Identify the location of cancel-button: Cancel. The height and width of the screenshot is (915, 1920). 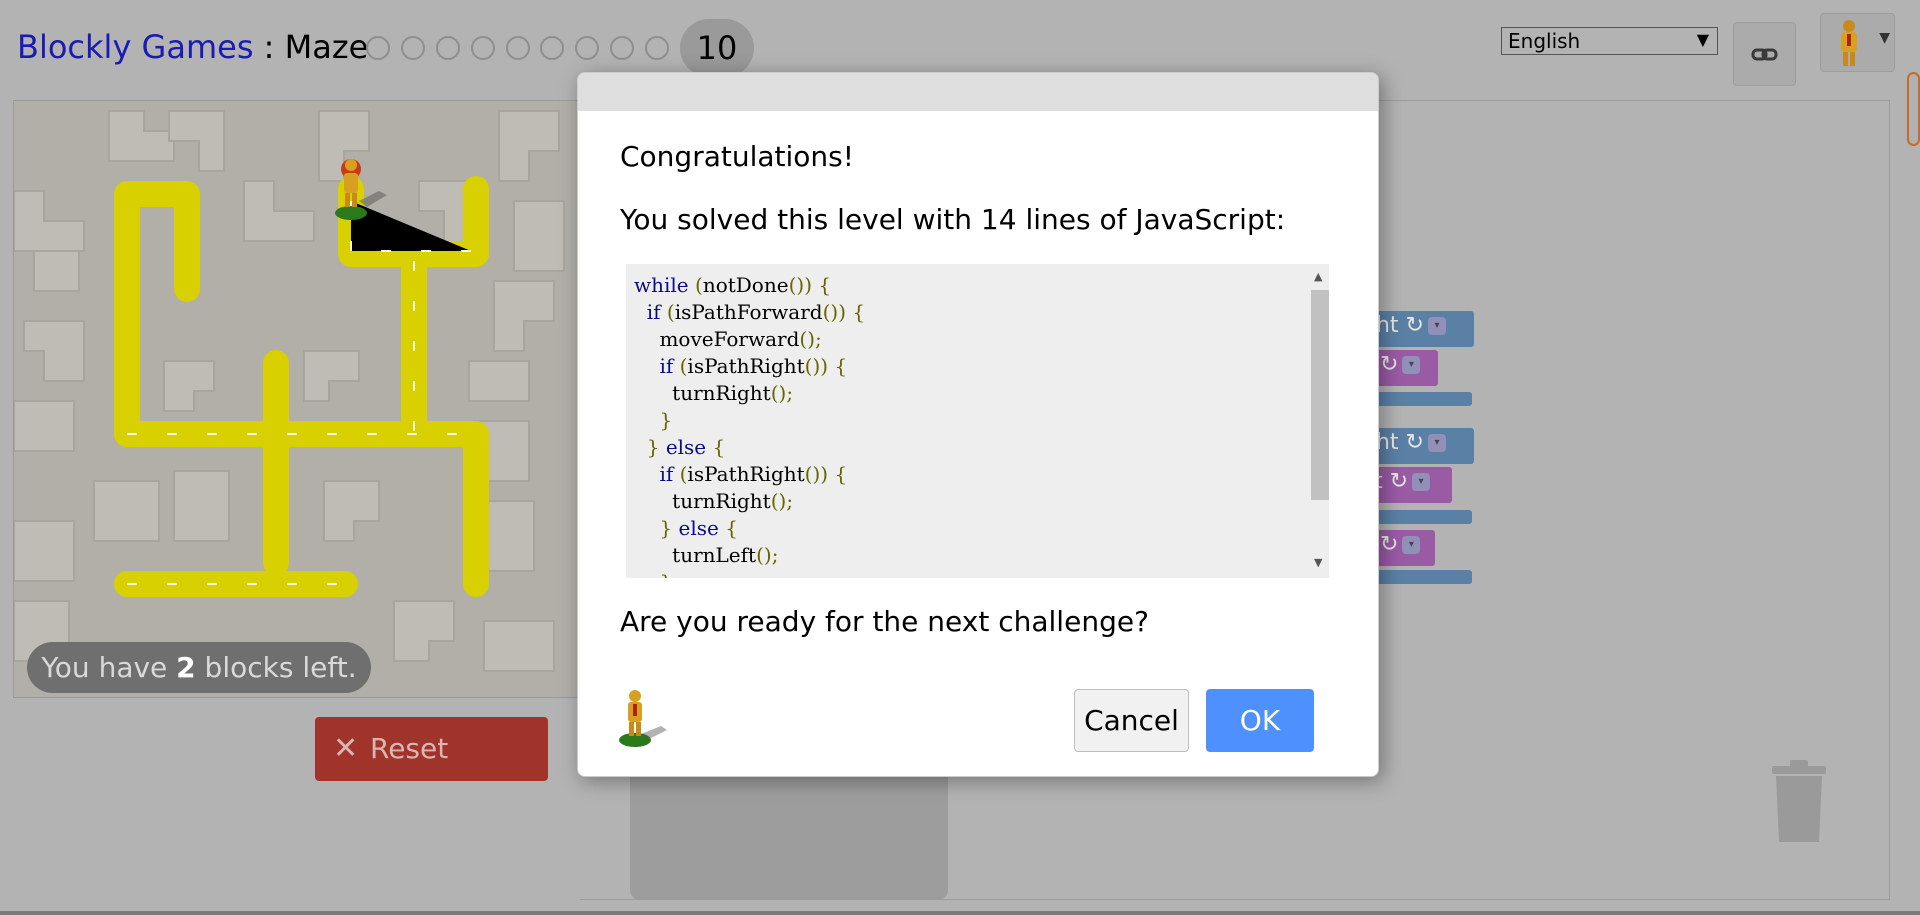
(1131, 720).